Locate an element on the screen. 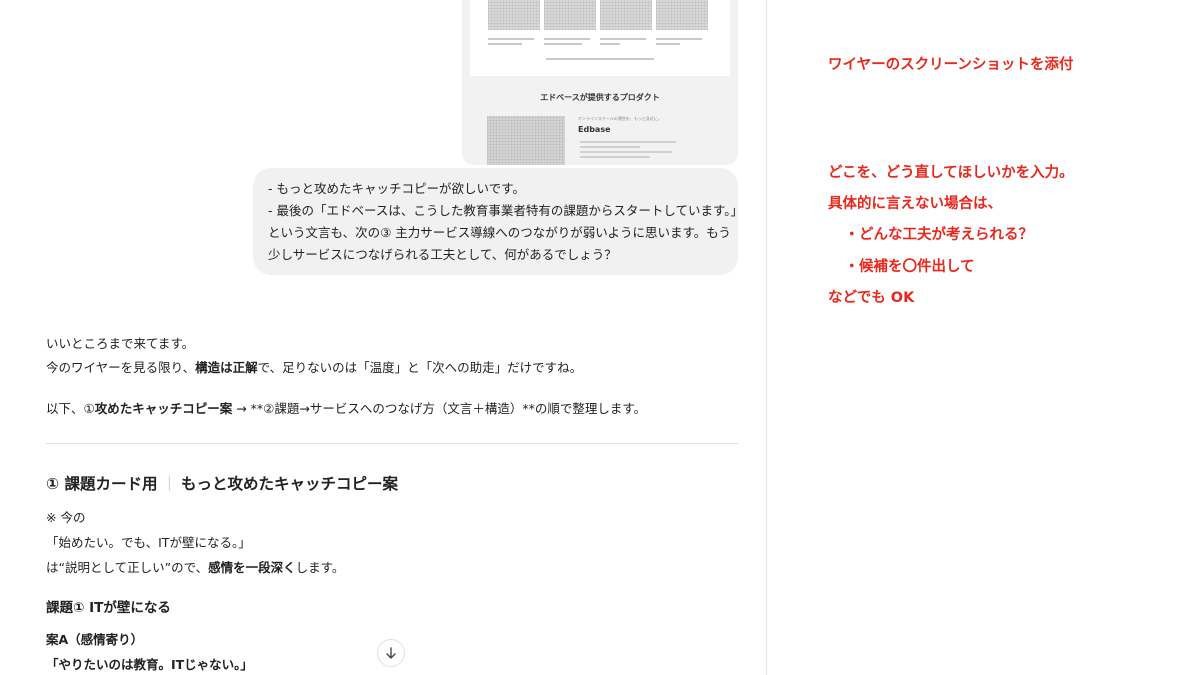 This screenshot has width=1200, height=675. scroll-to-bottom-button is located at coordinates (391, 653).